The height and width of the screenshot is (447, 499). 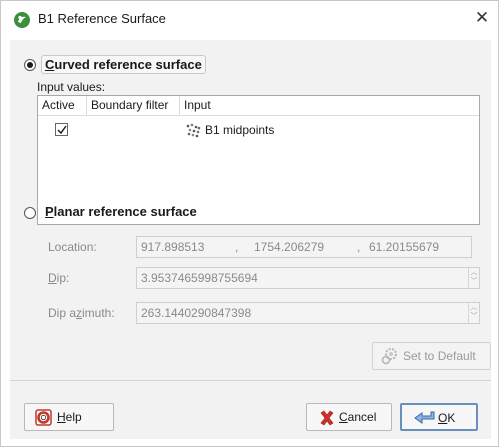 I want to click on dip-azimuth-field: 263.1440290847398 ︿ ﹀, so click(x=308, y=313).